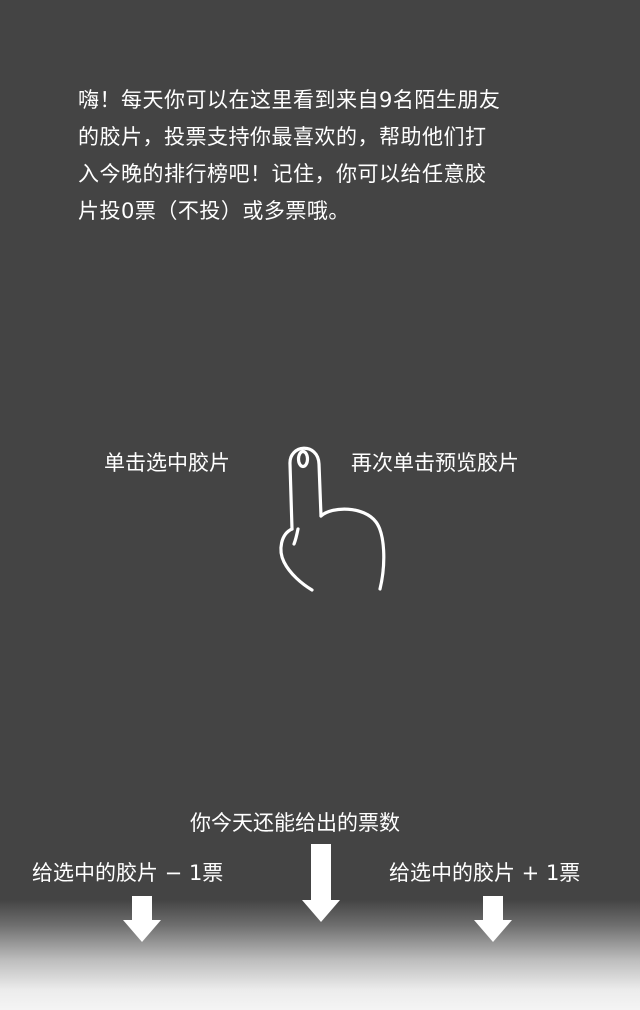 This screenshot has width=640, height=1010. I want to click on intro-line-2: 的胶片，投票支持你最喜欢的，帮助他们打, so click(282, 137).